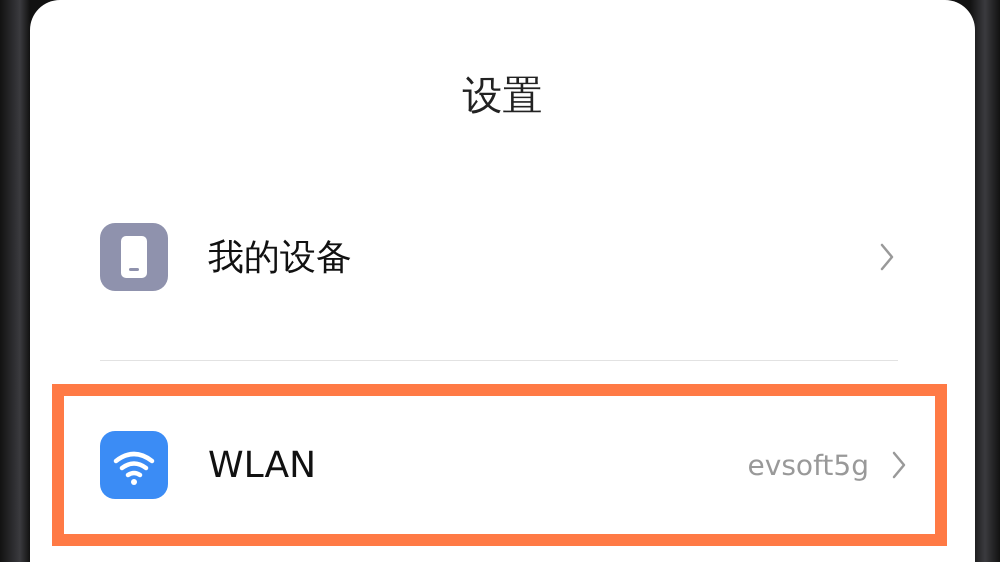 The image size is (1000, 562). What do you see at coordinates (280, 258) in the screenshot?
I see `row-label: 我的设备` at bounding box center [280, 258].